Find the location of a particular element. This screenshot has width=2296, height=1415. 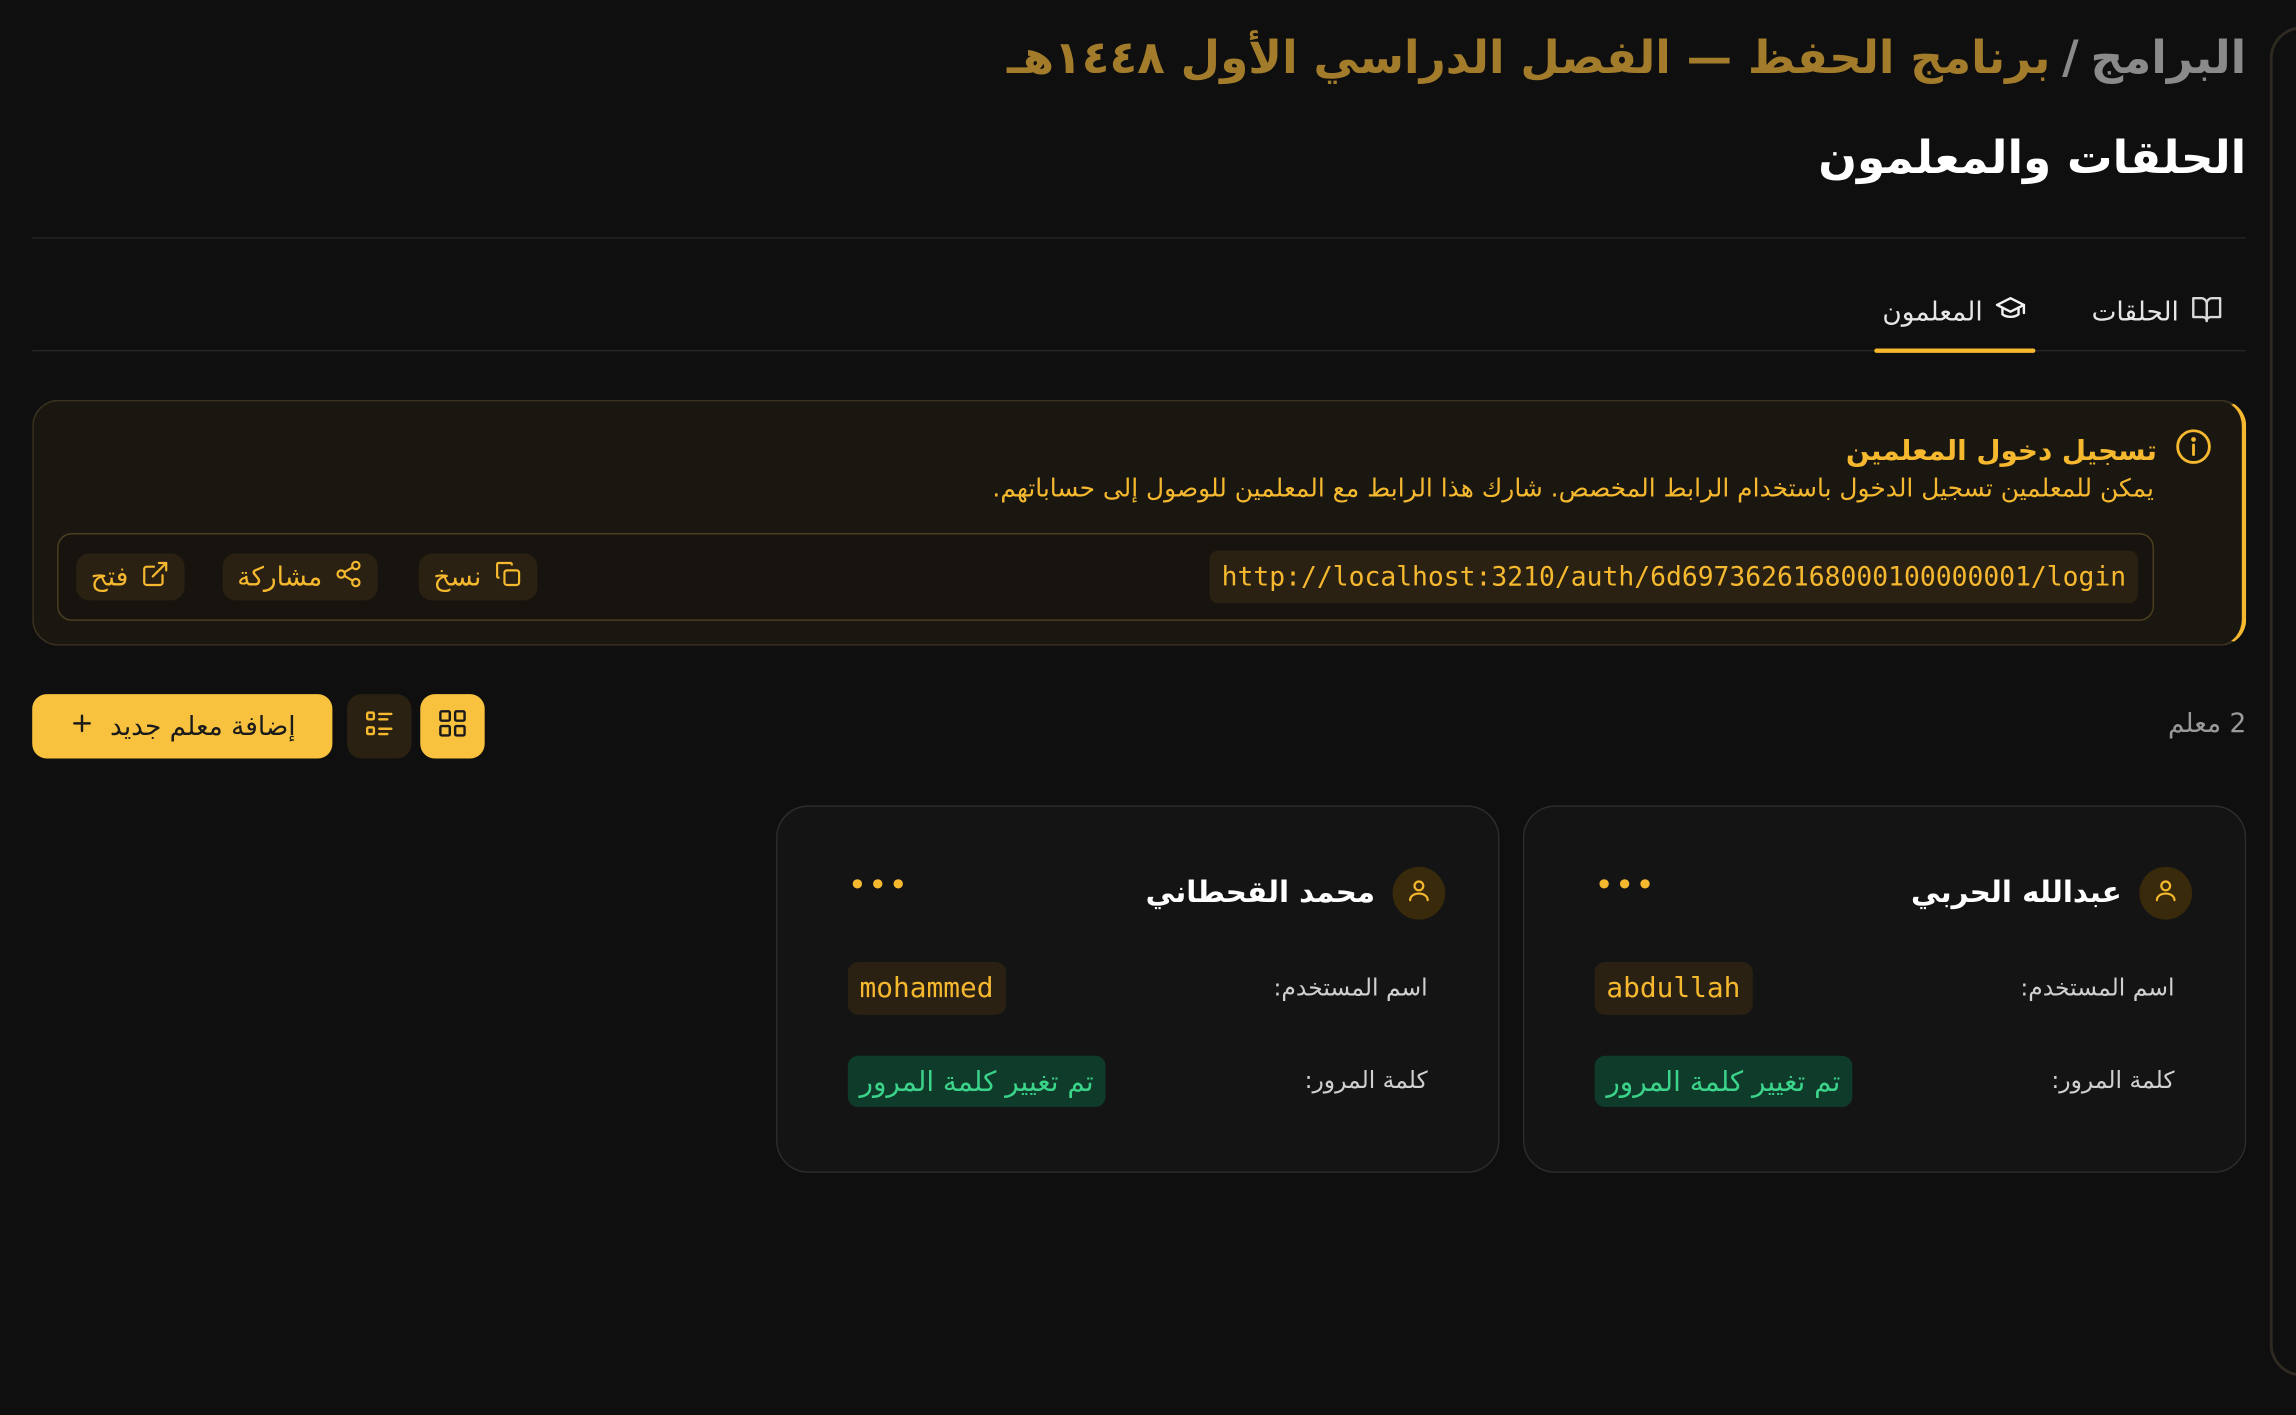

list-view-toggle is located at coordinates (379, 726).